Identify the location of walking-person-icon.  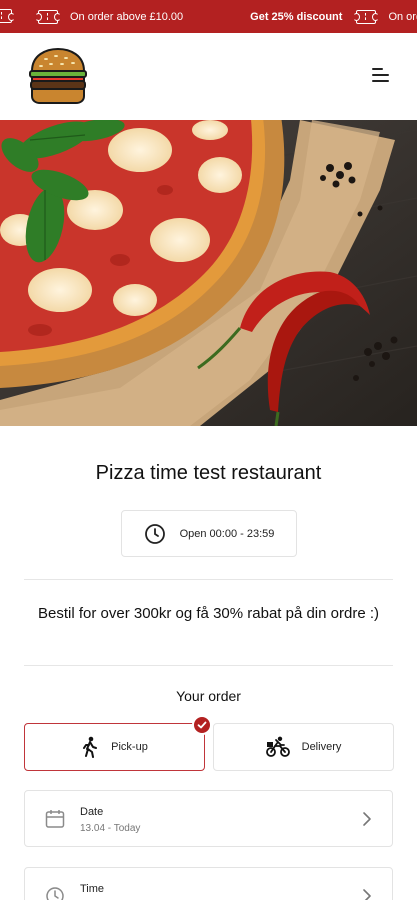
(90, 747).